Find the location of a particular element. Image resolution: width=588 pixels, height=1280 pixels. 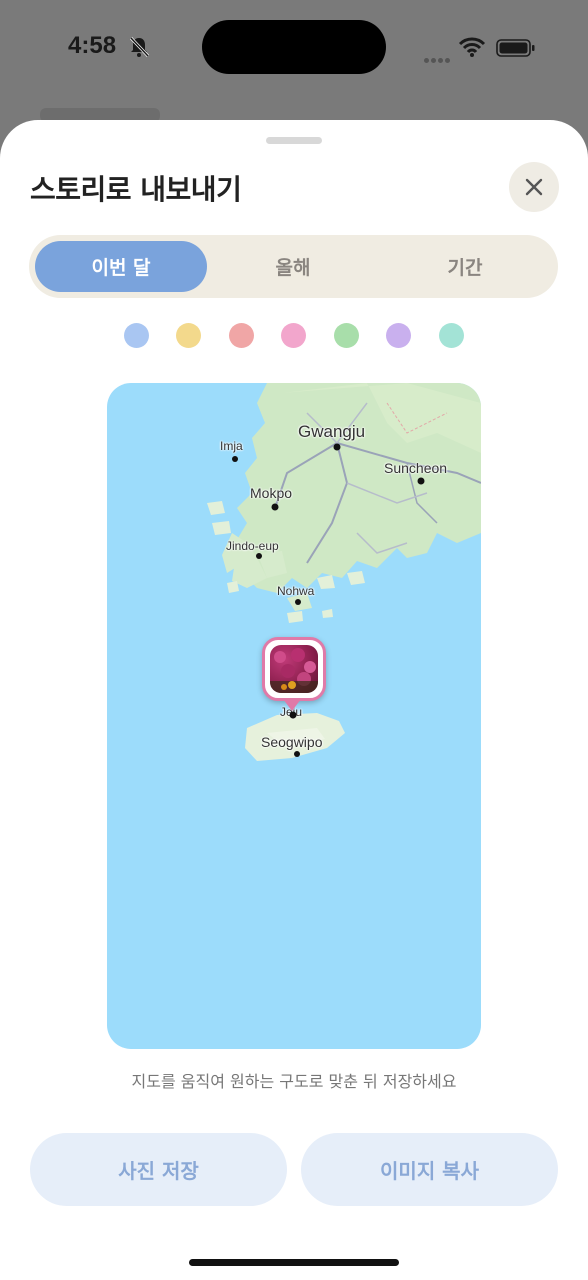

map-label-suncheon: Suncheon is located at coordinates (416, 468).